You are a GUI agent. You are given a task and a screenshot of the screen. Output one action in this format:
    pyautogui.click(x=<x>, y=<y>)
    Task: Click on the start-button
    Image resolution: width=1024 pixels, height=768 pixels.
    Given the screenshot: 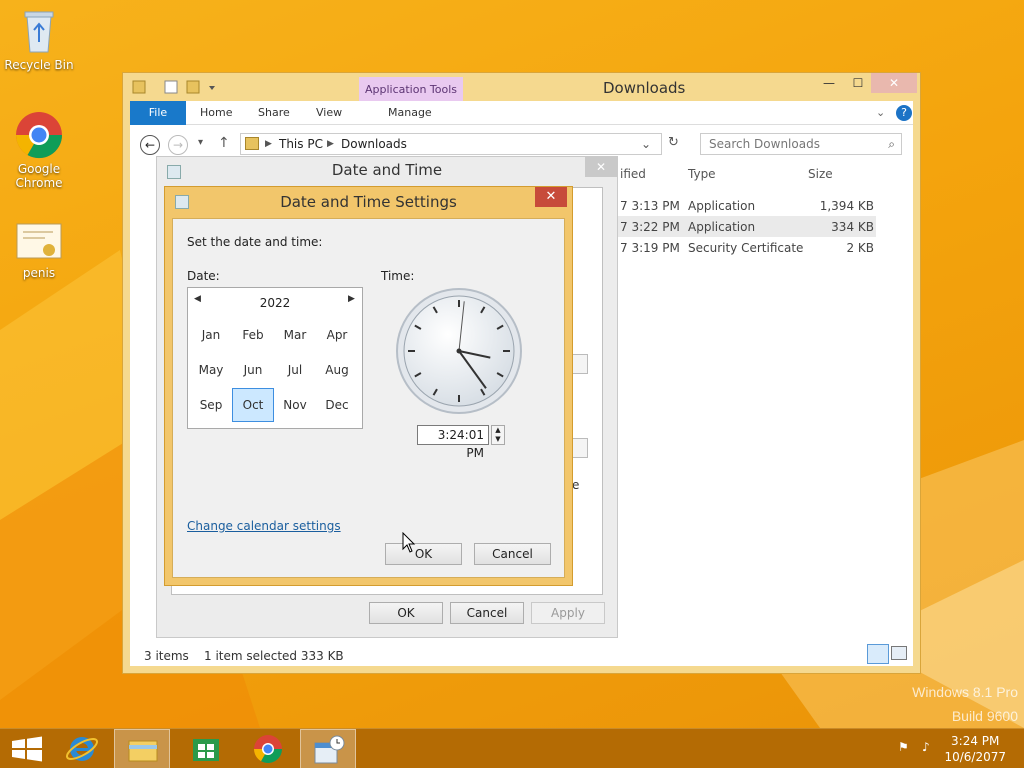 What is the action you would take?
    pyautogui.click(x=28, y=748)
    